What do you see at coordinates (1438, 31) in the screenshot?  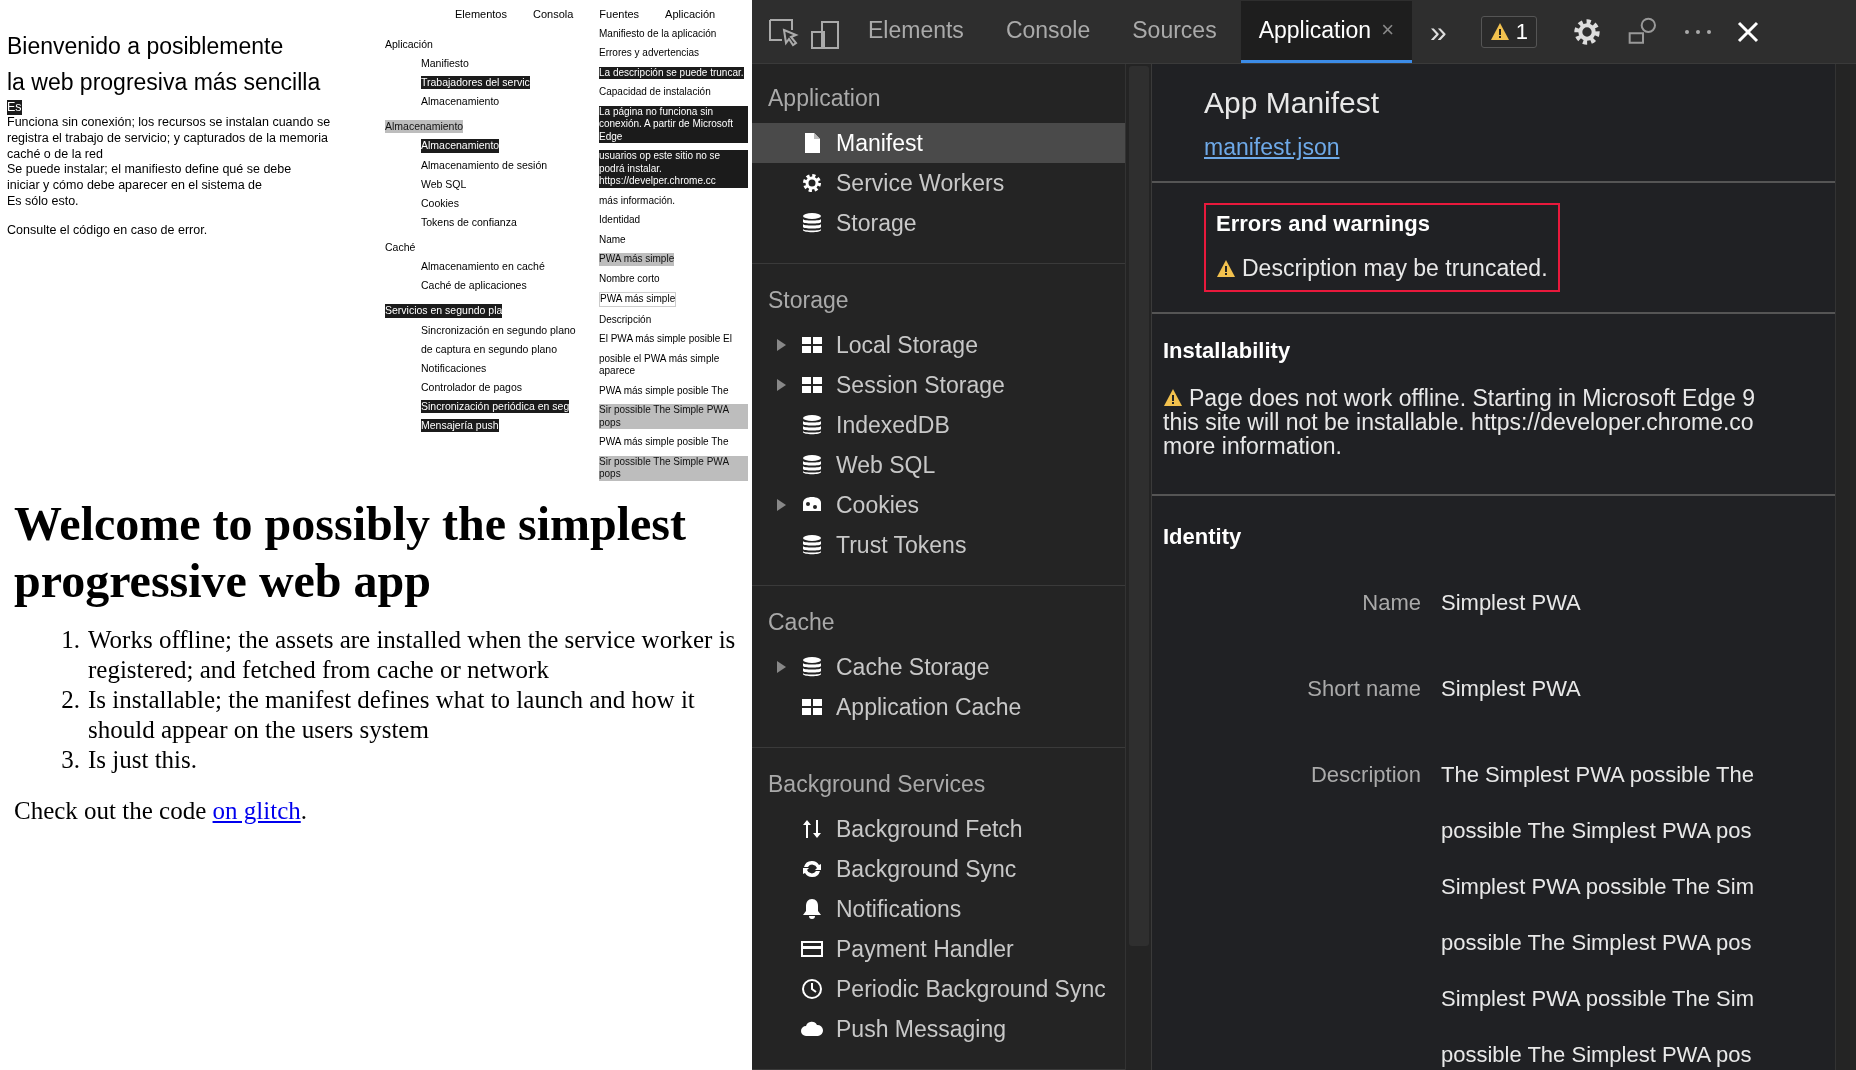 I see `more-tabs-icon: »` at bounding box center [1438, 31].